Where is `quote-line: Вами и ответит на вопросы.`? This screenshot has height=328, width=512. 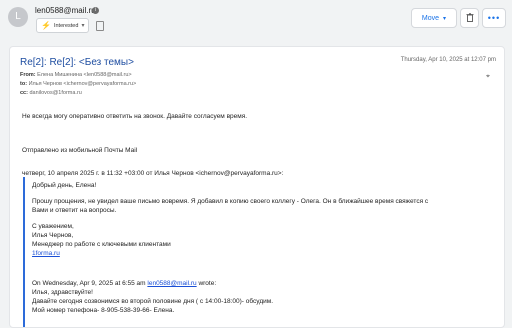
quote-line: Вами и ответит на вопросы. is located at coordinates (74, 210).